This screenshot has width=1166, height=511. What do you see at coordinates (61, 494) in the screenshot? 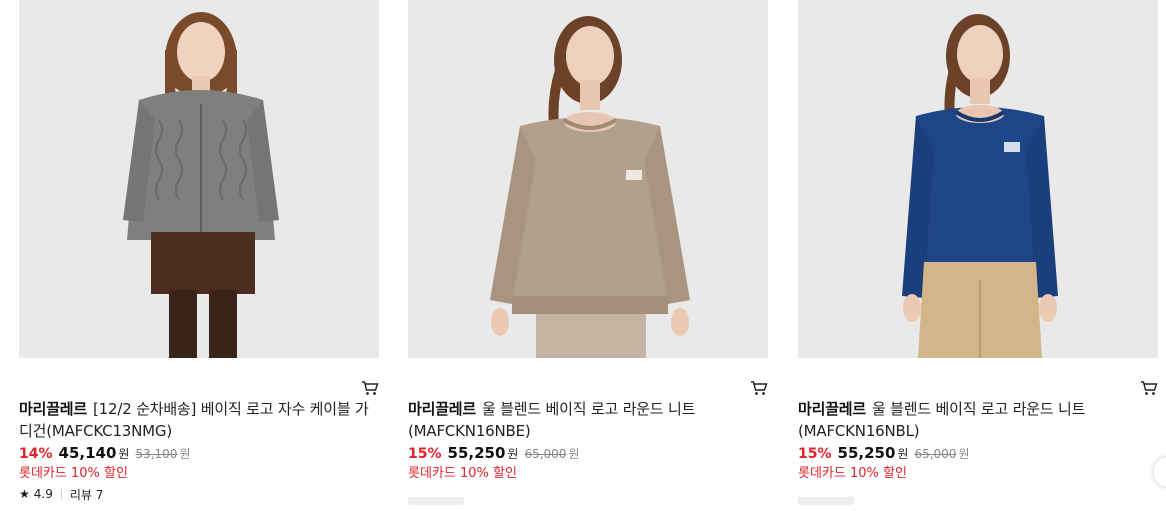
I see `divider` at bounding box center [61, 494].